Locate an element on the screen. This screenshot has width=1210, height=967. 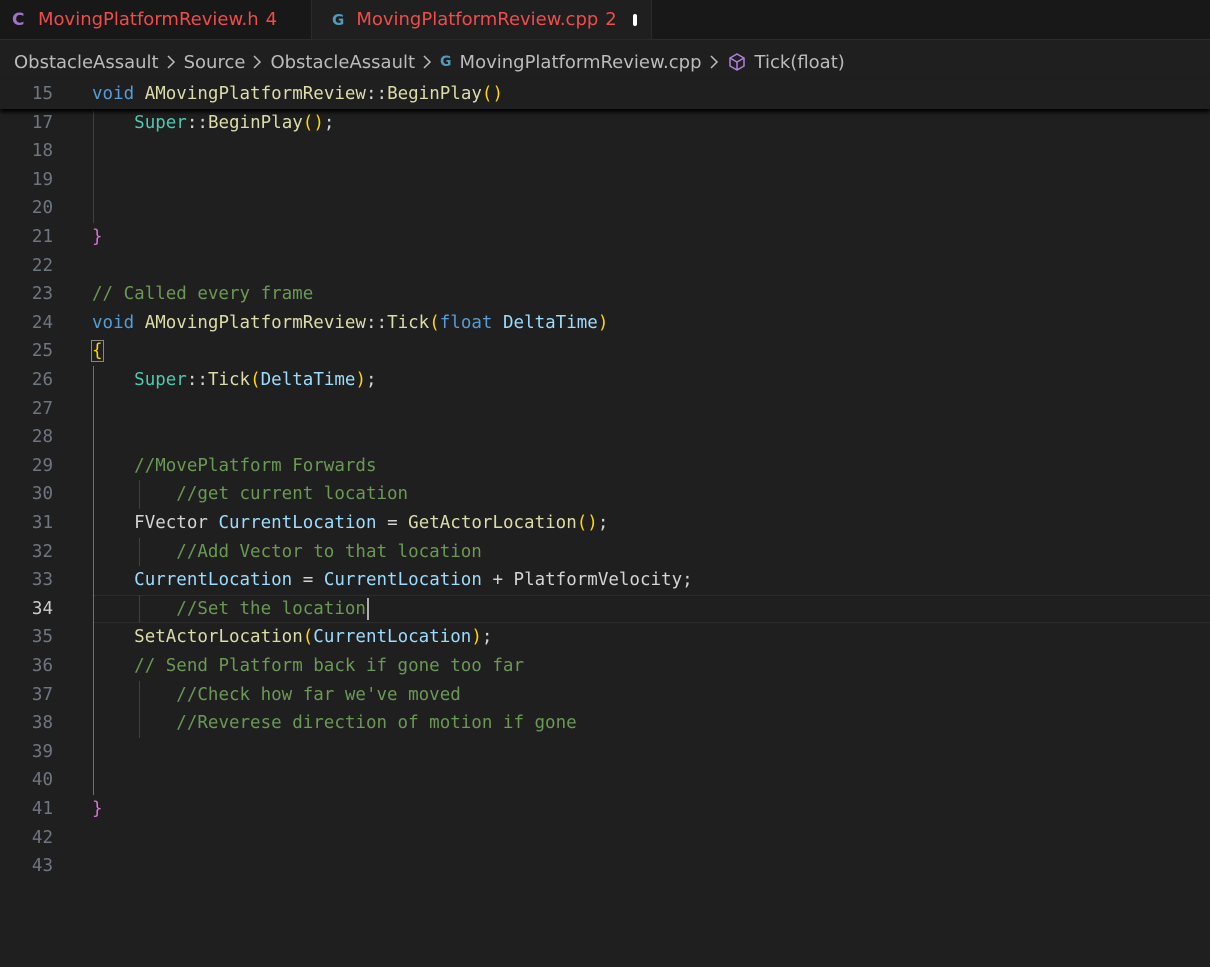
line-number: 39 is located at coordinates (42, 751).